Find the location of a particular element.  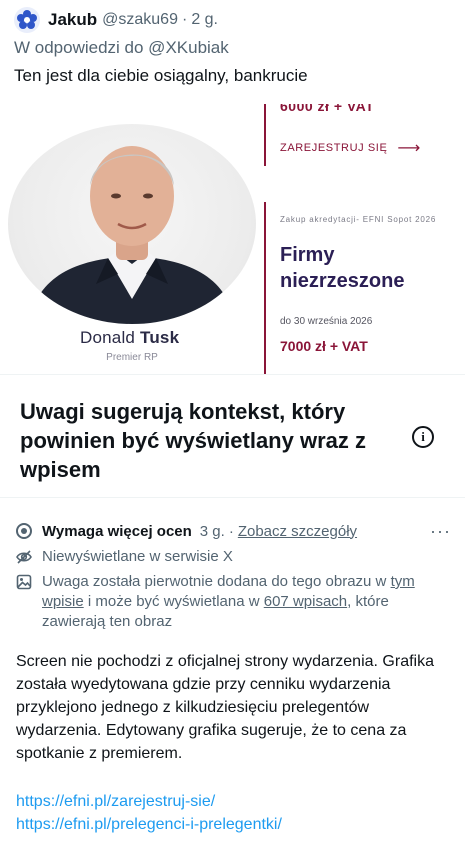

needs-ratings-icon is located at coordinates (24, 531).